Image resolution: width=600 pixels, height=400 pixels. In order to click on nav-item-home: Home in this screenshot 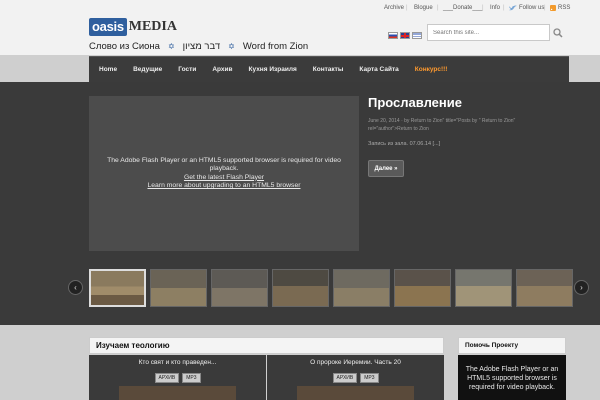, I will do `click(108, 69)`.